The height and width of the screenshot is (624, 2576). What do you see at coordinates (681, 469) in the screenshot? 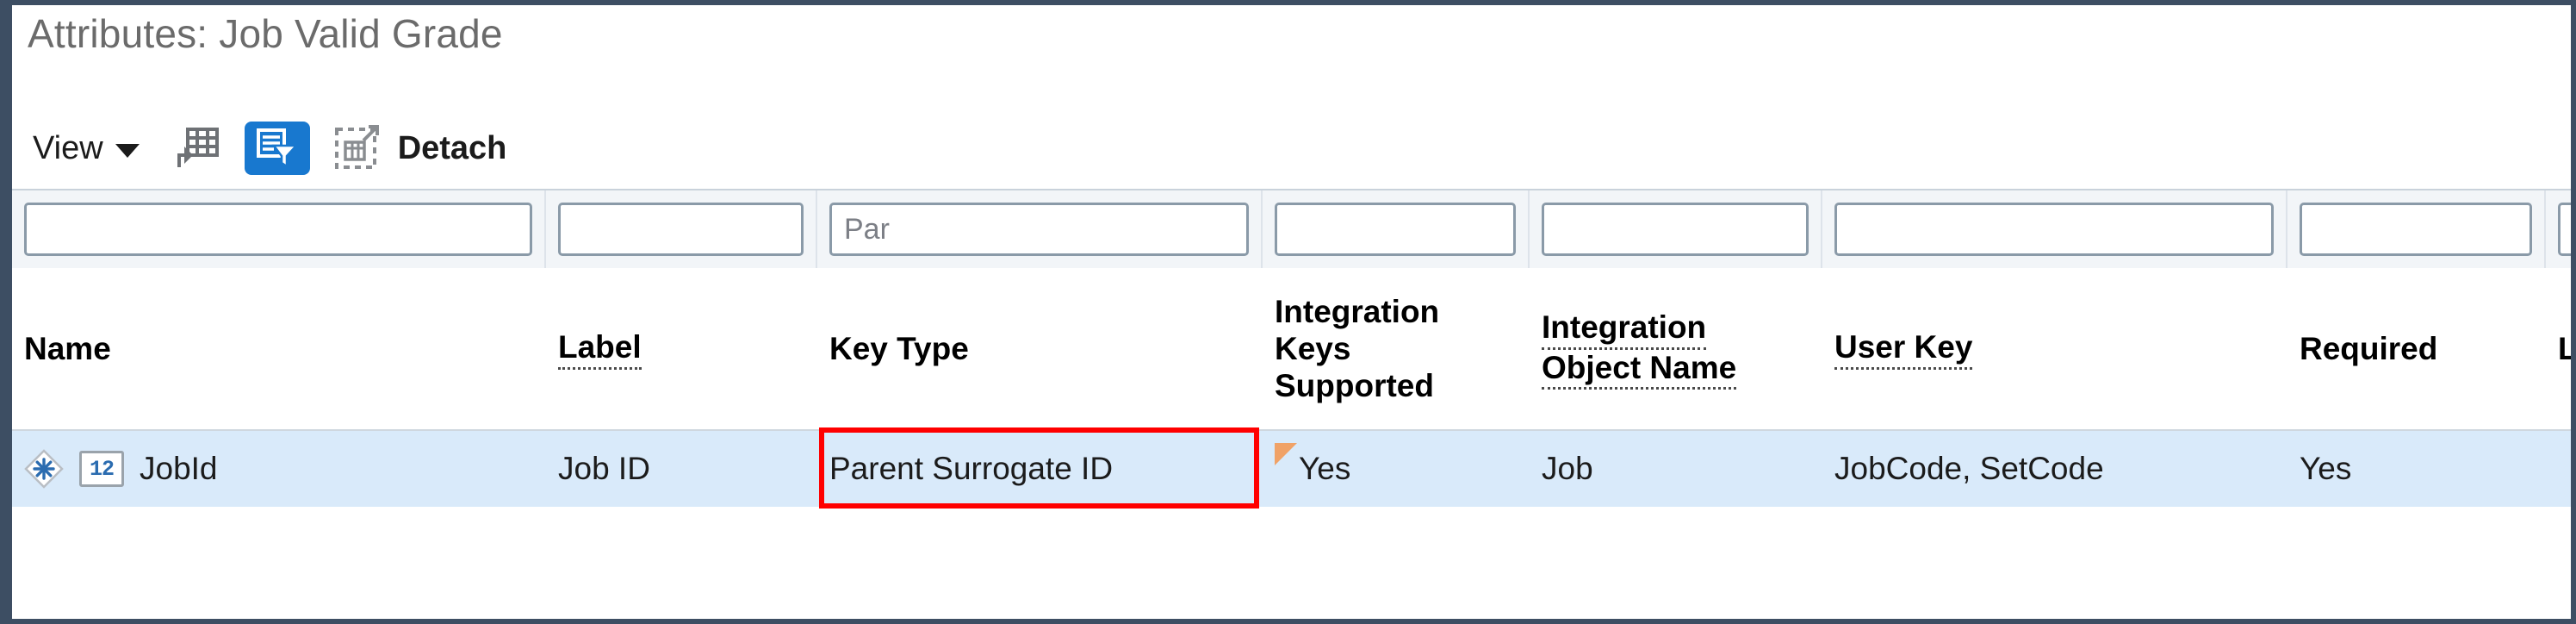
I see `cell-label: Job ID` at bounding box center [681, 469].